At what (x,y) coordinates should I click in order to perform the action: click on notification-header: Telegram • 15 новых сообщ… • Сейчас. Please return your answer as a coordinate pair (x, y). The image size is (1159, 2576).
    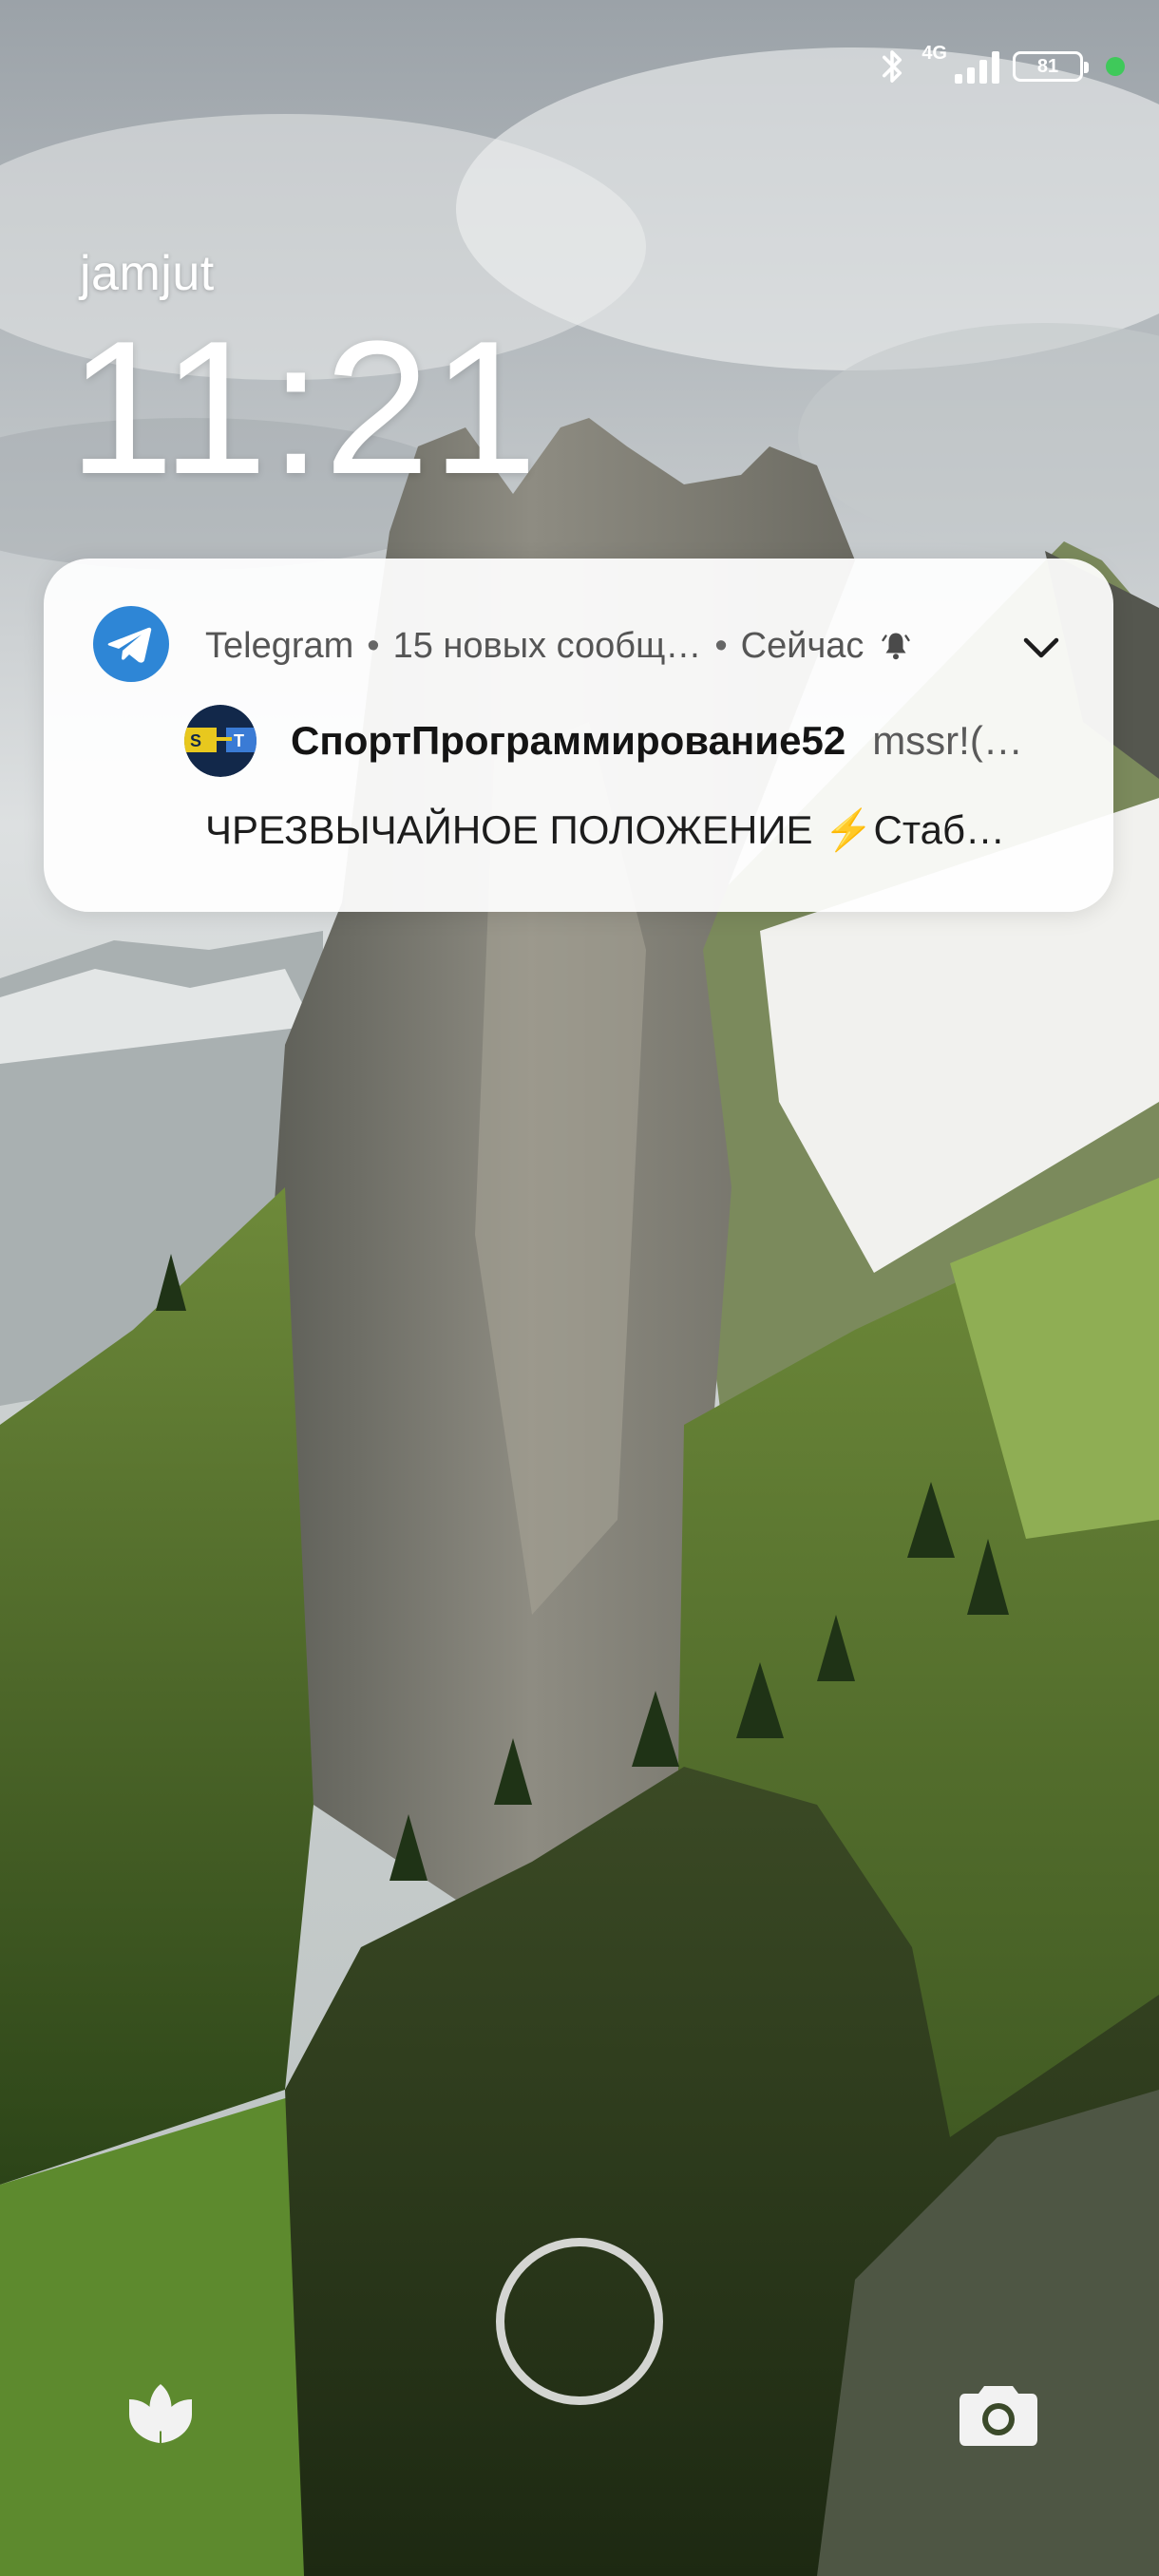
    Looking at the image, I should click on (602, 646).